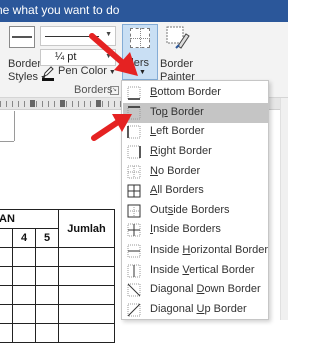 The image size is (320, 343). I want to click on vertical-scrollbar, so click(284, 209).